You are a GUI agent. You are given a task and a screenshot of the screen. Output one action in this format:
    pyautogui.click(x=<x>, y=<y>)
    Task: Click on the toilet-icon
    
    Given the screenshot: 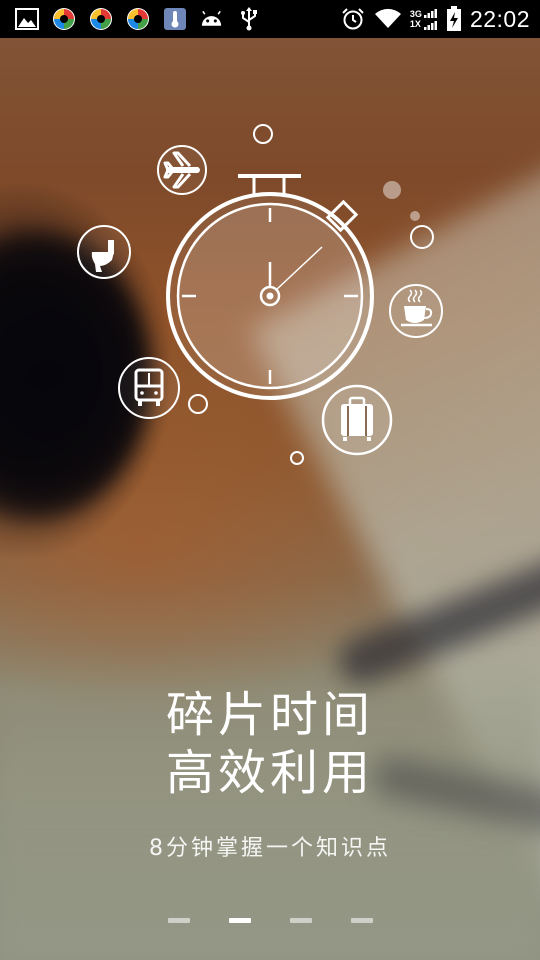 What is the action you would take?
    pyautogui.click(x=104, y=252)
    